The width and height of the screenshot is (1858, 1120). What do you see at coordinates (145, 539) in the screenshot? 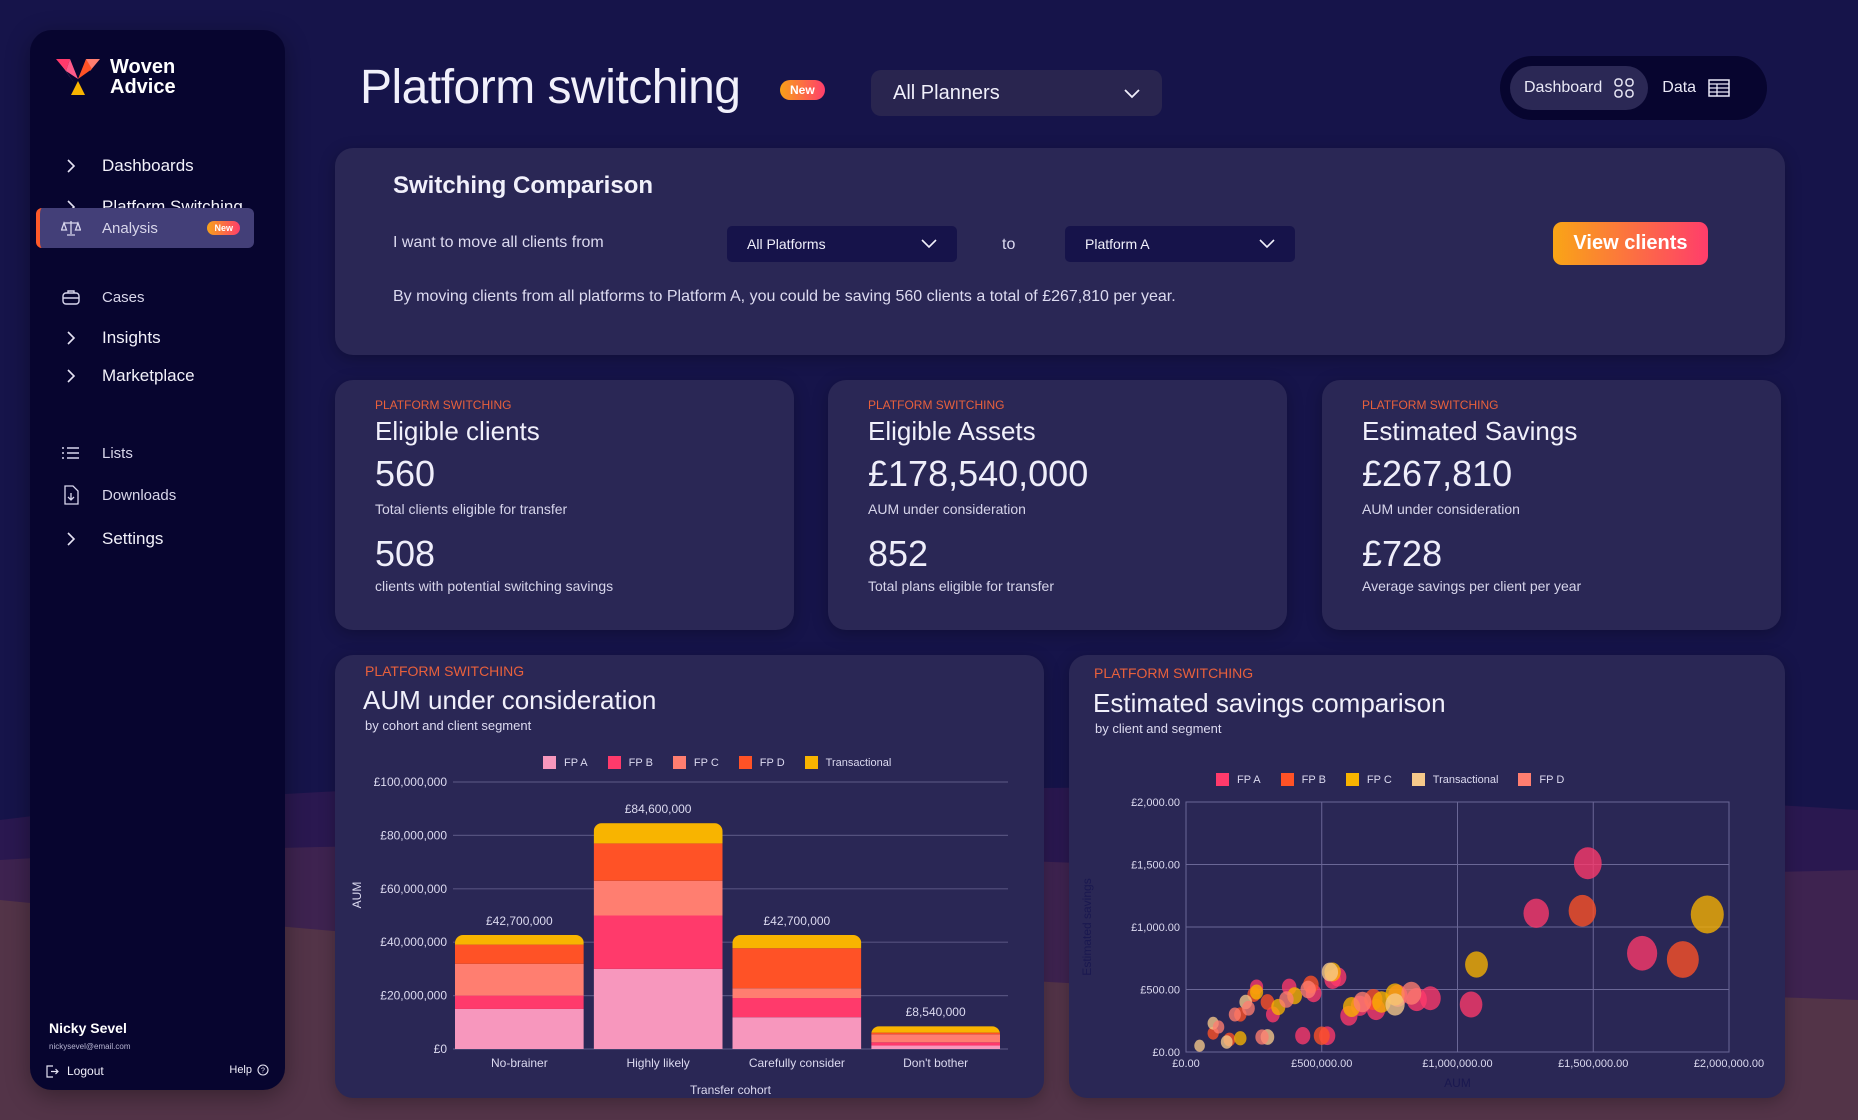
I see `sidebar-item-settings: Settings` at bounding box center [145, 539].